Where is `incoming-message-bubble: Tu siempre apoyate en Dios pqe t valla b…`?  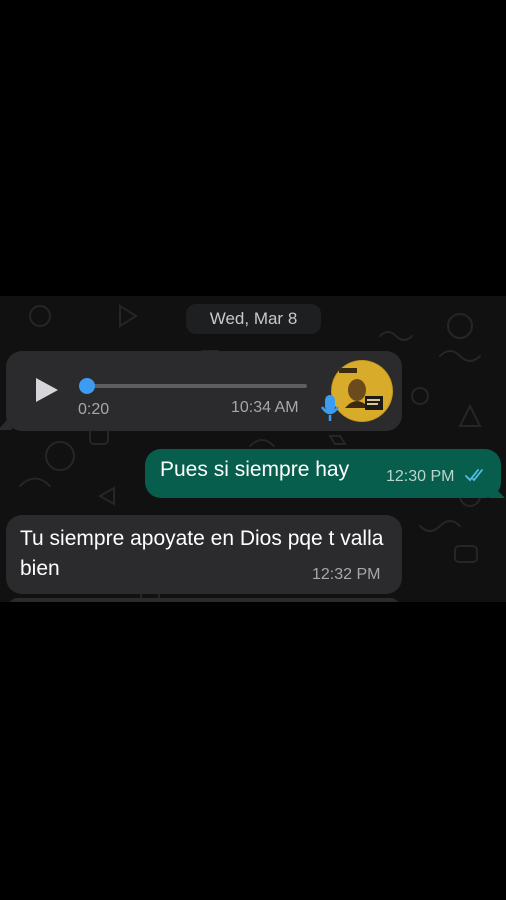 incoming-message-bubble: Tu siempre apoyate en Dios pqe t valla b… is located at coordinates (204, 554).